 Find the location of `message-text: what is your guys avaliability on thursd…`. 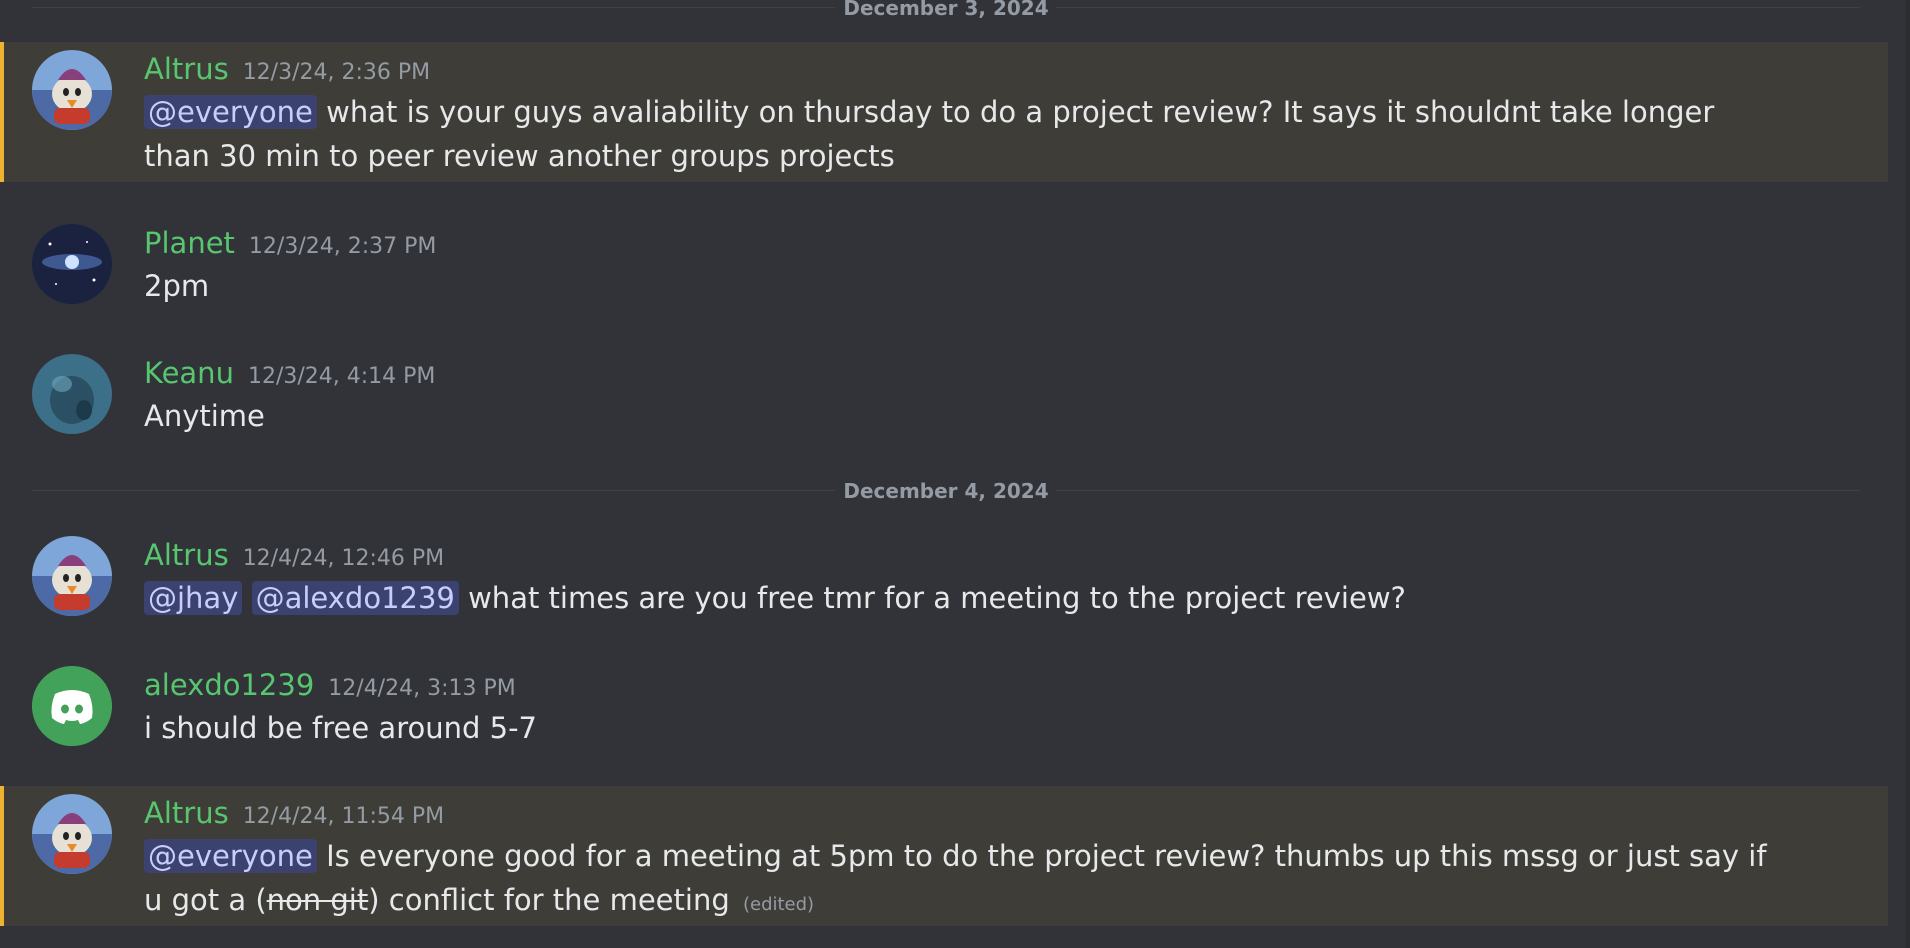

message-text: what is your guys avaliability on thursd… is located at coordinates (929, 134).